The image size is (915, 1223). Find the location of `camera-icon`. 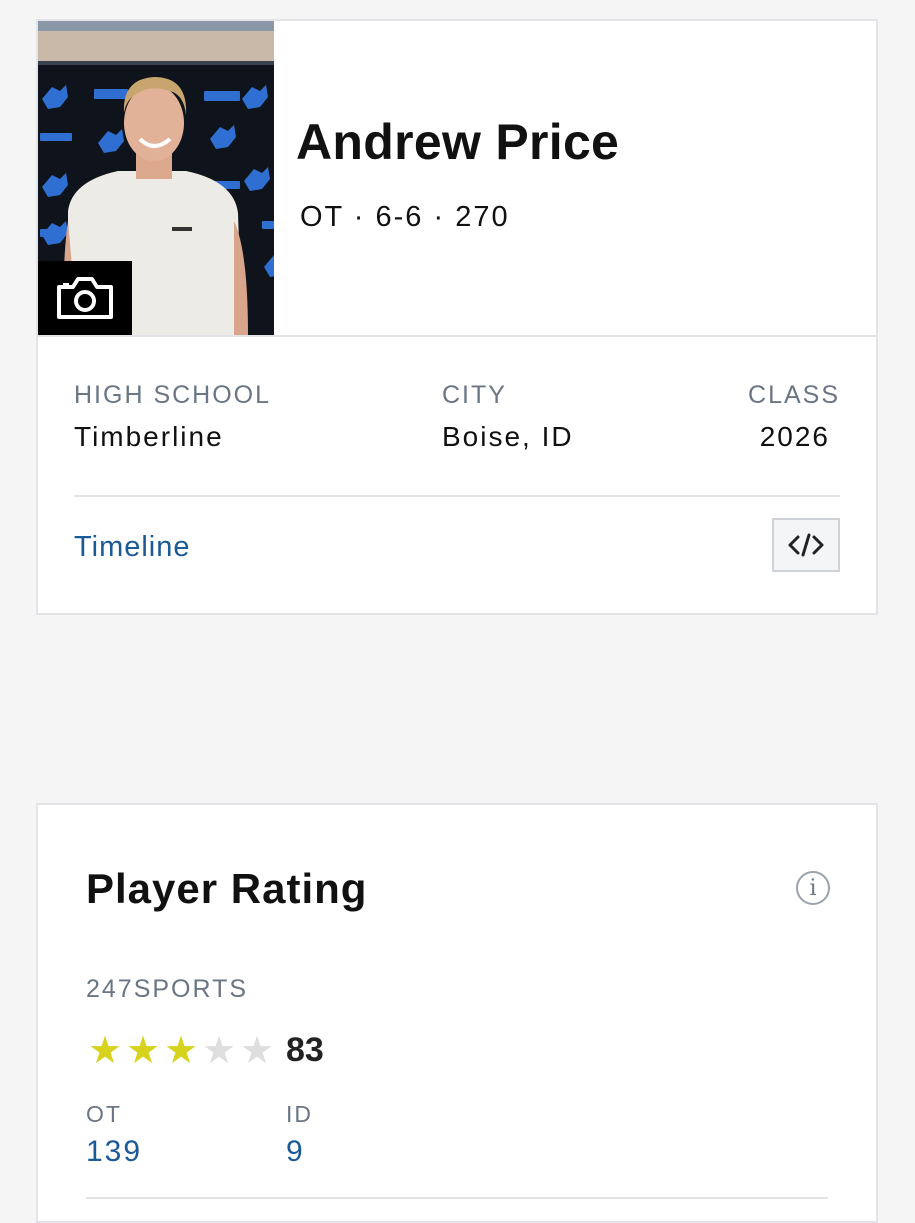

camera-icon is located at coordinates (85, 298).